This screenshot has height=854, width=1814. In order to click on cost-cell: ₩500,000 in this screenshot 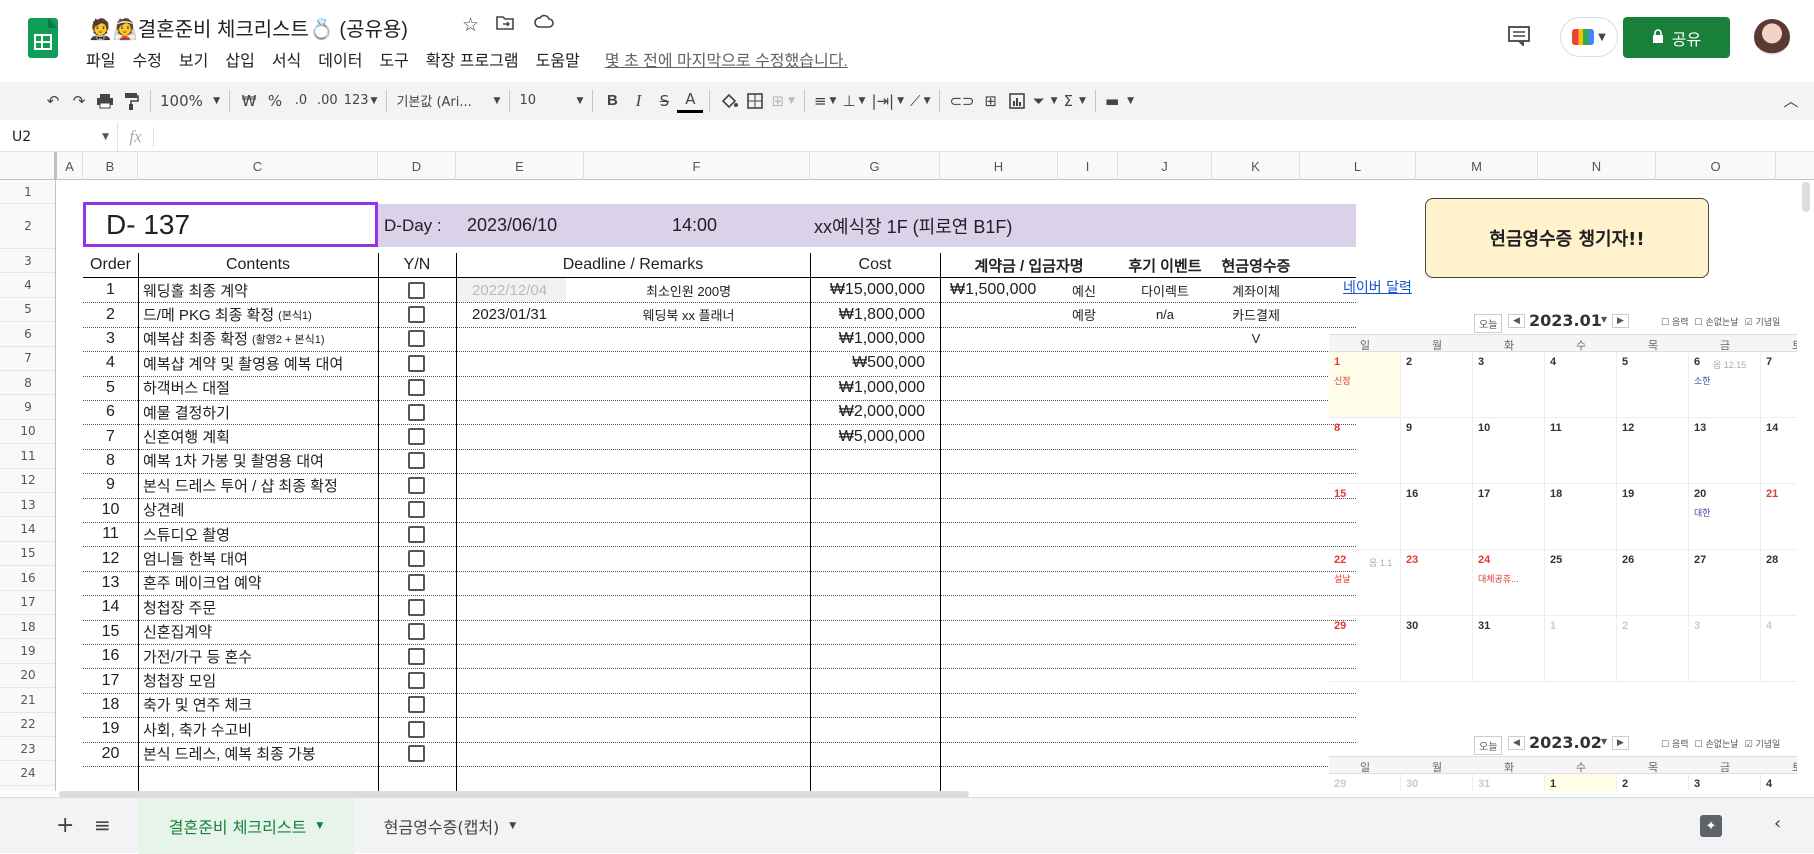, I will do `click(875, 363)`.